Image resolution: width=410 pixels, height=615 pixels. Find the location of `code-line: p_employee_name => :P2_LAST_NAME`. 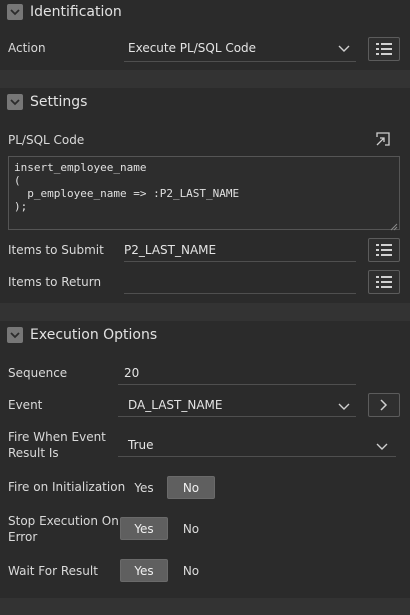

code-line: p_employee_name => :P2_LAST_NAME is located at coordinates (127, 193).